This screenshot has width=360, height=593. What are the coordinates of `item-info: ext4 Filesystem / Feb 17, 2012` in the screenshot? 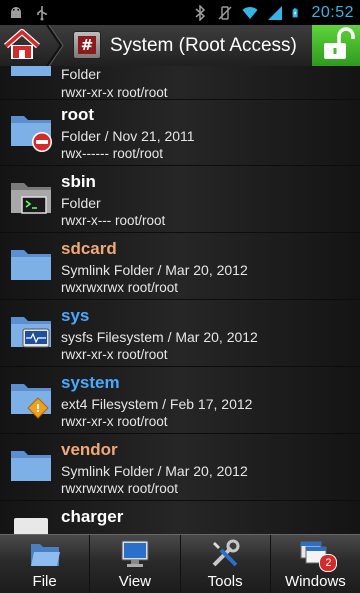 It's located at (157, 404).